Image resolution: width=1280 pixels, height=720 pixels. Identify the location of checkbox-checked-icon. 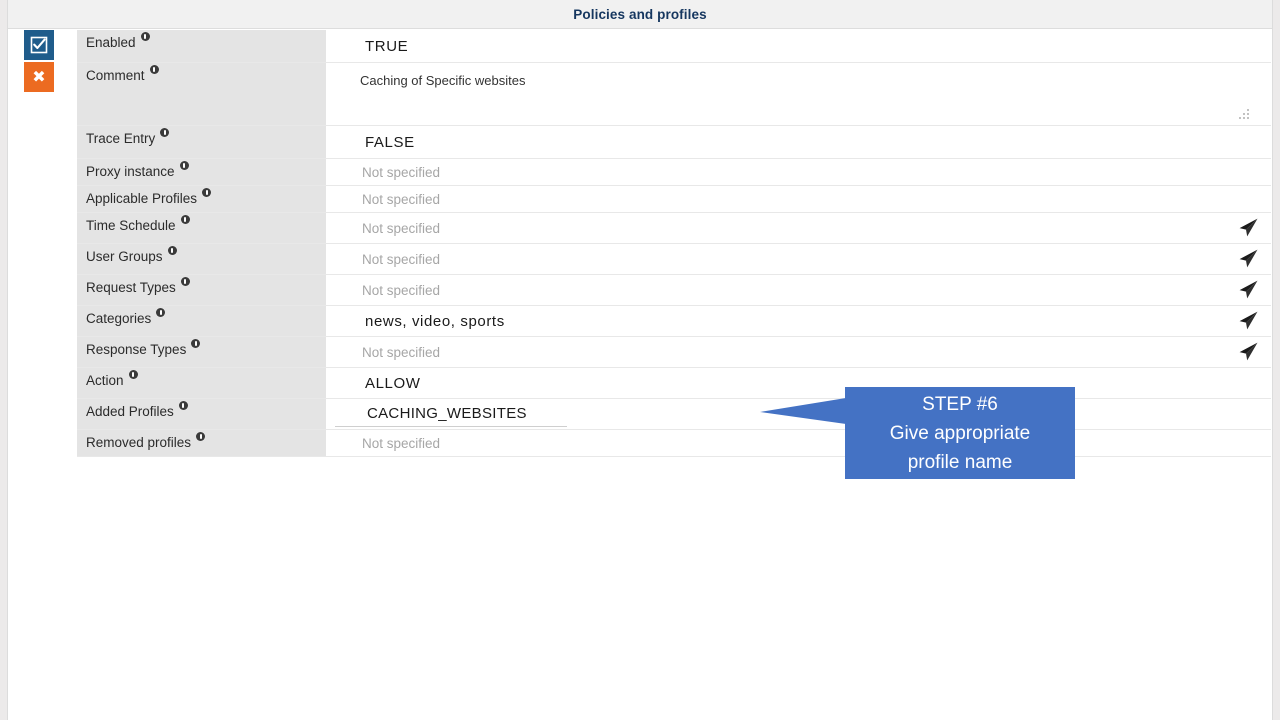
(39, 45).